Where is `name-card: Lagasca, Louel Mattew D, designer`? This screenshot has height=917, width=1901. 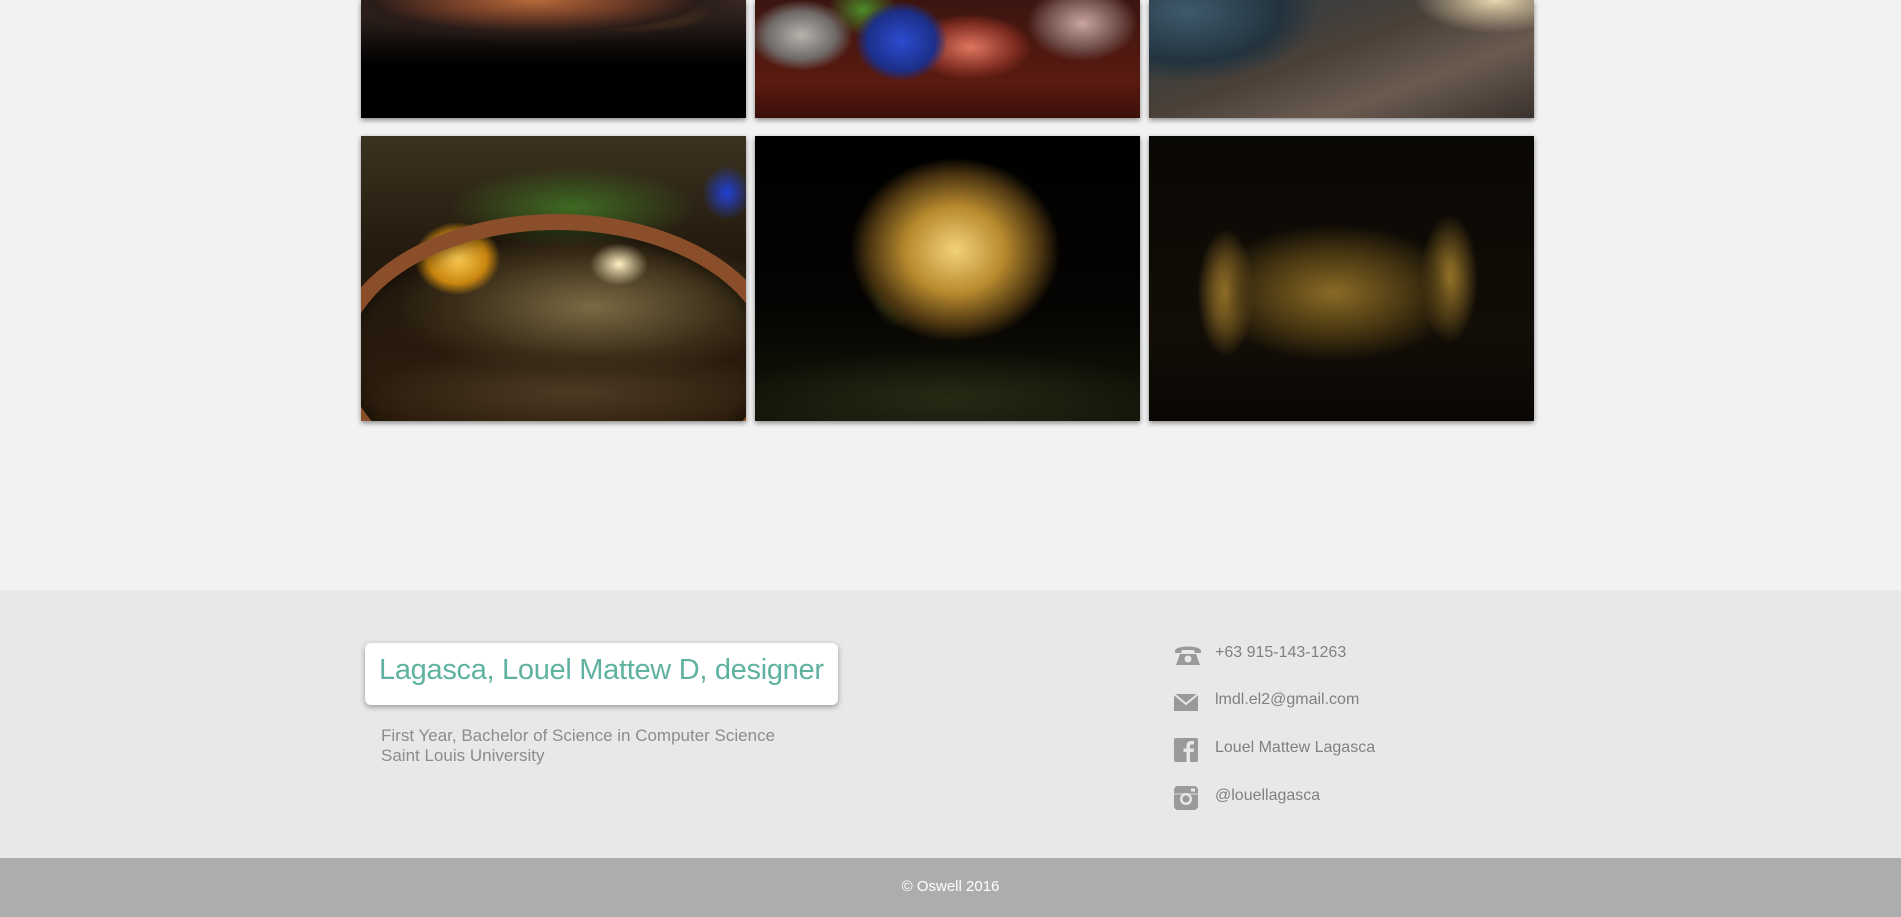
name-card: Lagasca, Louel Mattew D, designer is located at coordinates (601, 674).